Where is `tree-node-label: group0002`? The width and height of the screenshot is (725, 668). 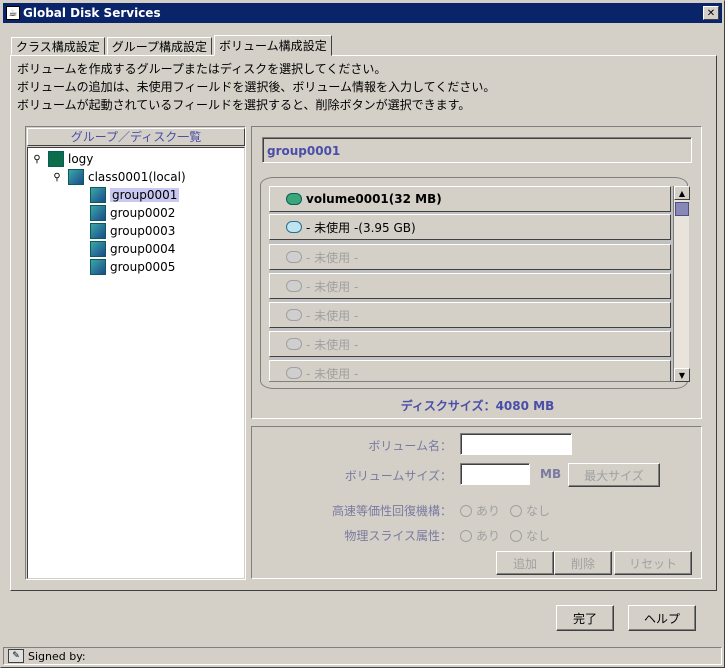 tree-node-label: group0002 is located at coordinates (143, 213).